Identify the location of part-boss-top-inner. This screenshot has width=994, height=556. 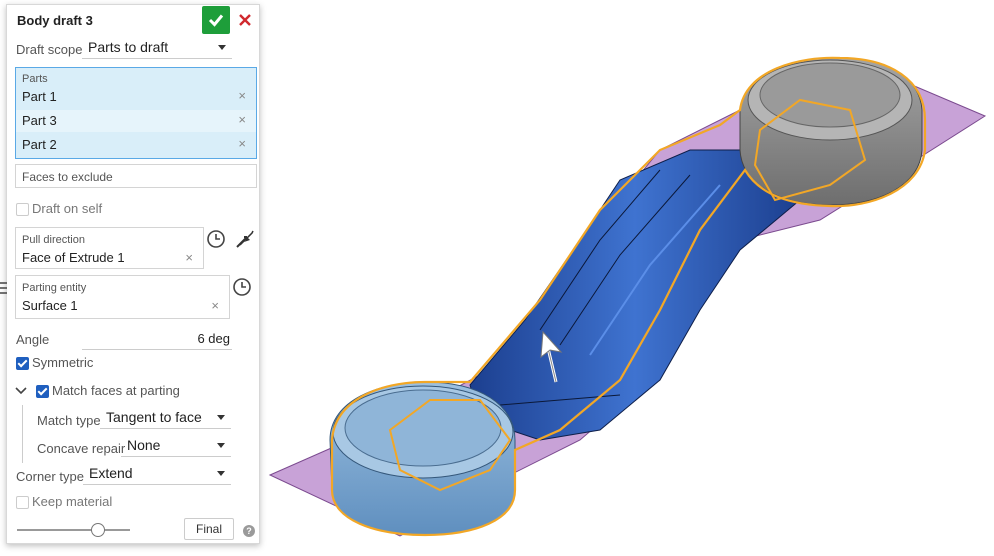
(830, 95).